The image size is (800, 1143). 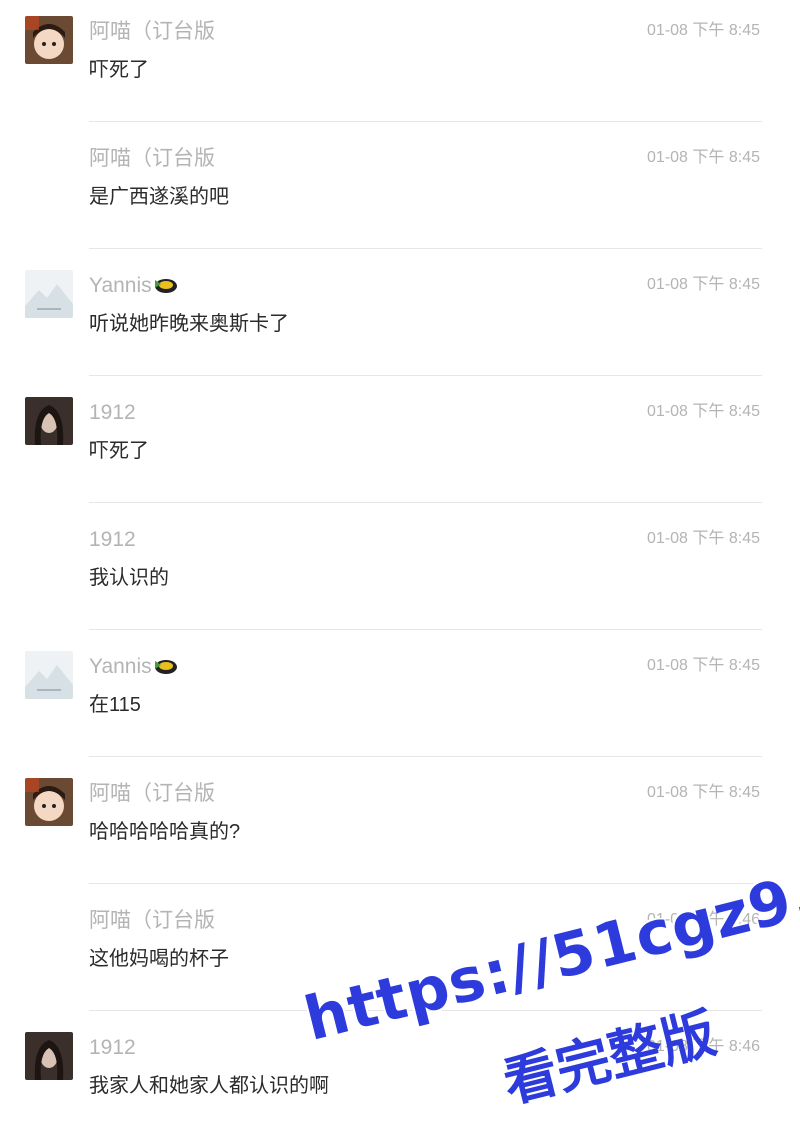 I want to click on chat-message: 阿喵（订台版 01-08 下午 8:45 是广西遂溪的吧, so click(x=400, y=190).